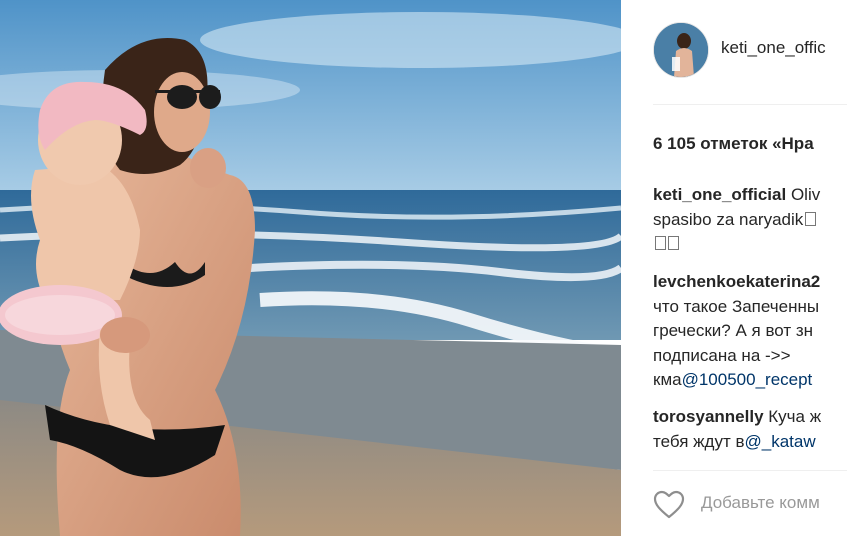 This screenshot has height=536, width=847. What do you see at coordinates (792, 416) in the screenshot?
I see `comment-text: Куча ж` at bounding box center [792, 416].